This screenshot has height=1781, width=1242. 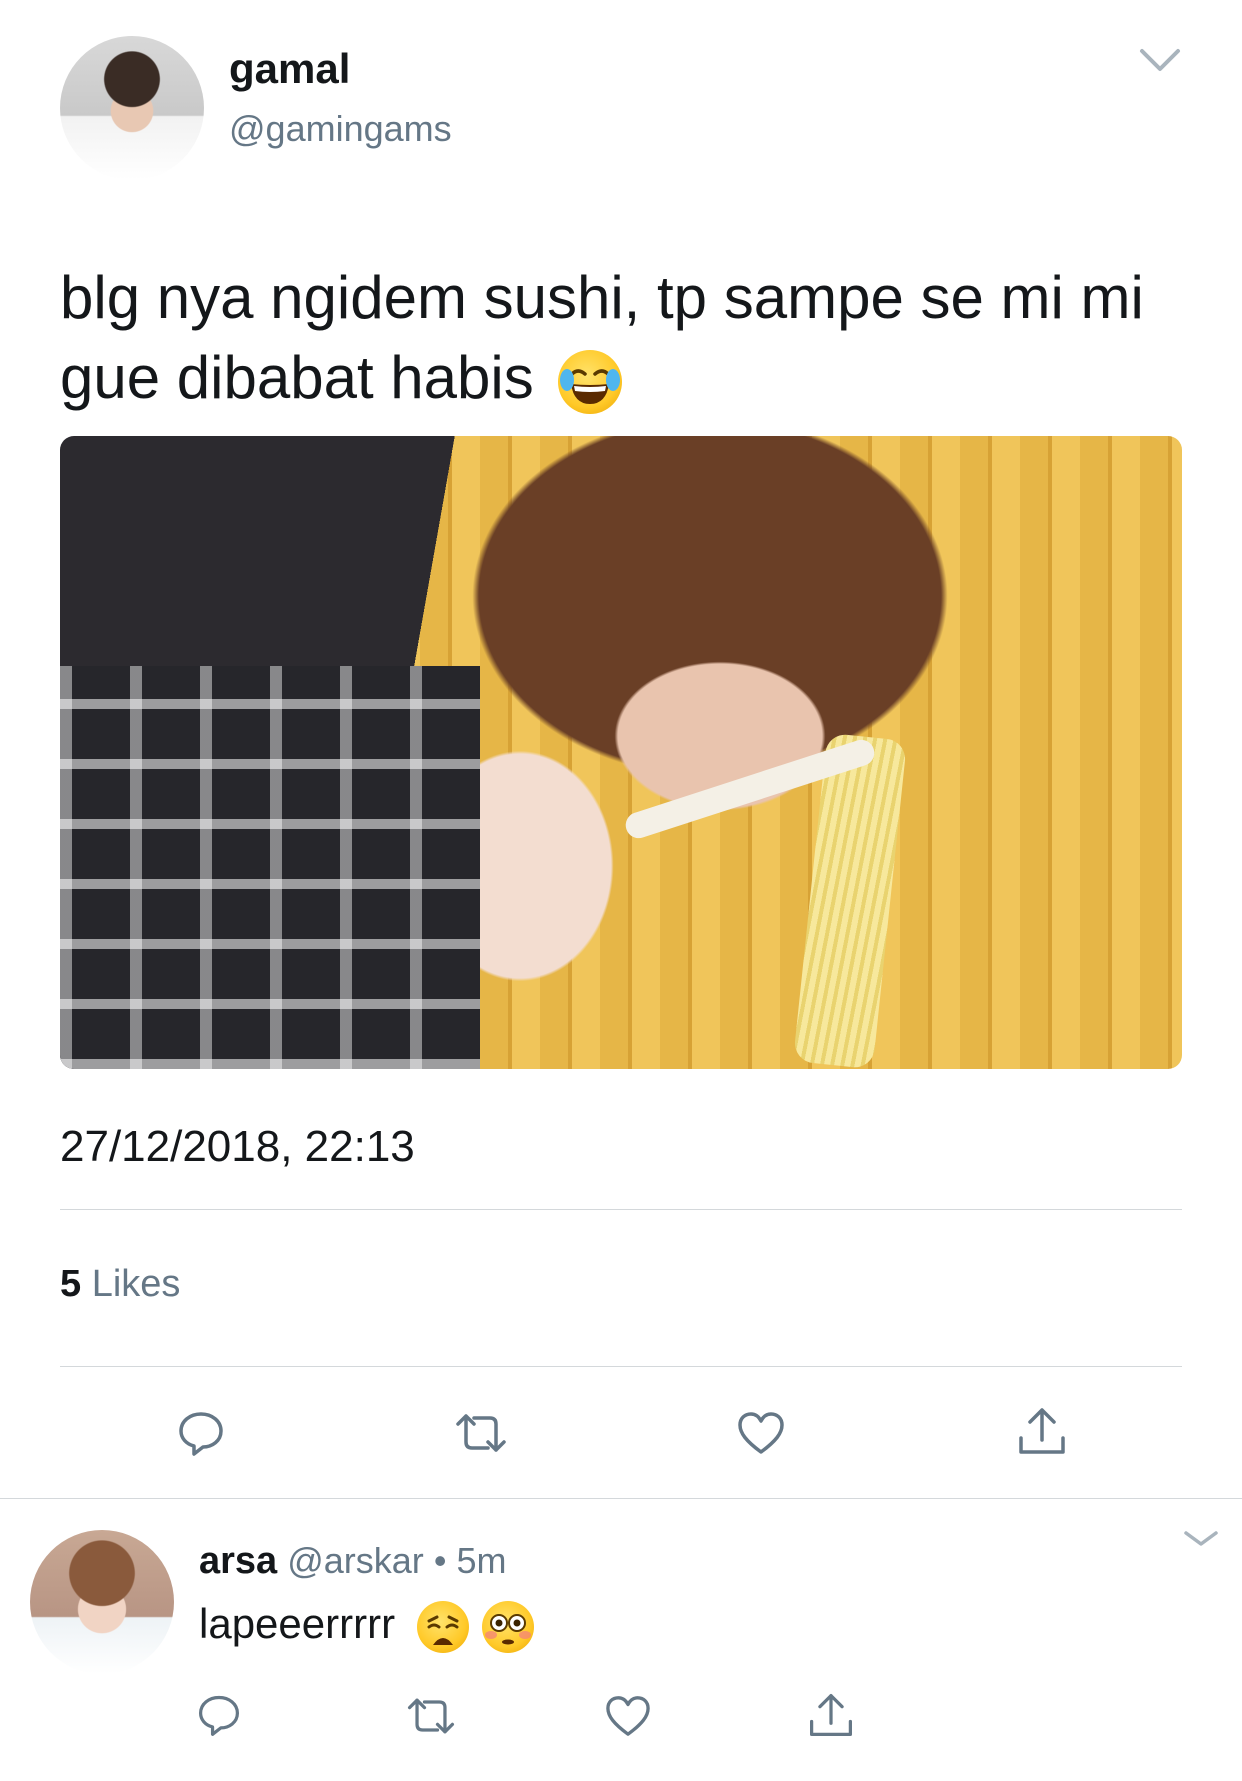 What do you see at coordinates (289, 69) in the screenshot?
I see `author-name: gamal` at bounding box center [289, 69].